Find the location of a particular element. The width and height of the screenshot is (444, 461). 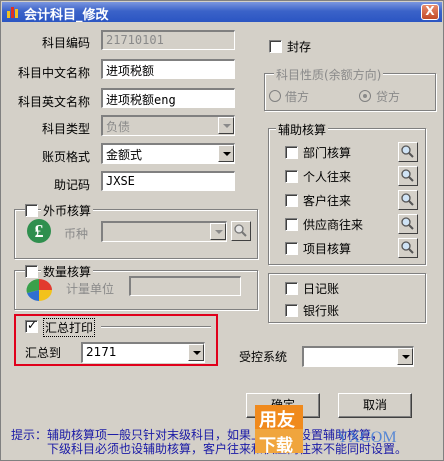

control-select is located at coordinates (358, 356).